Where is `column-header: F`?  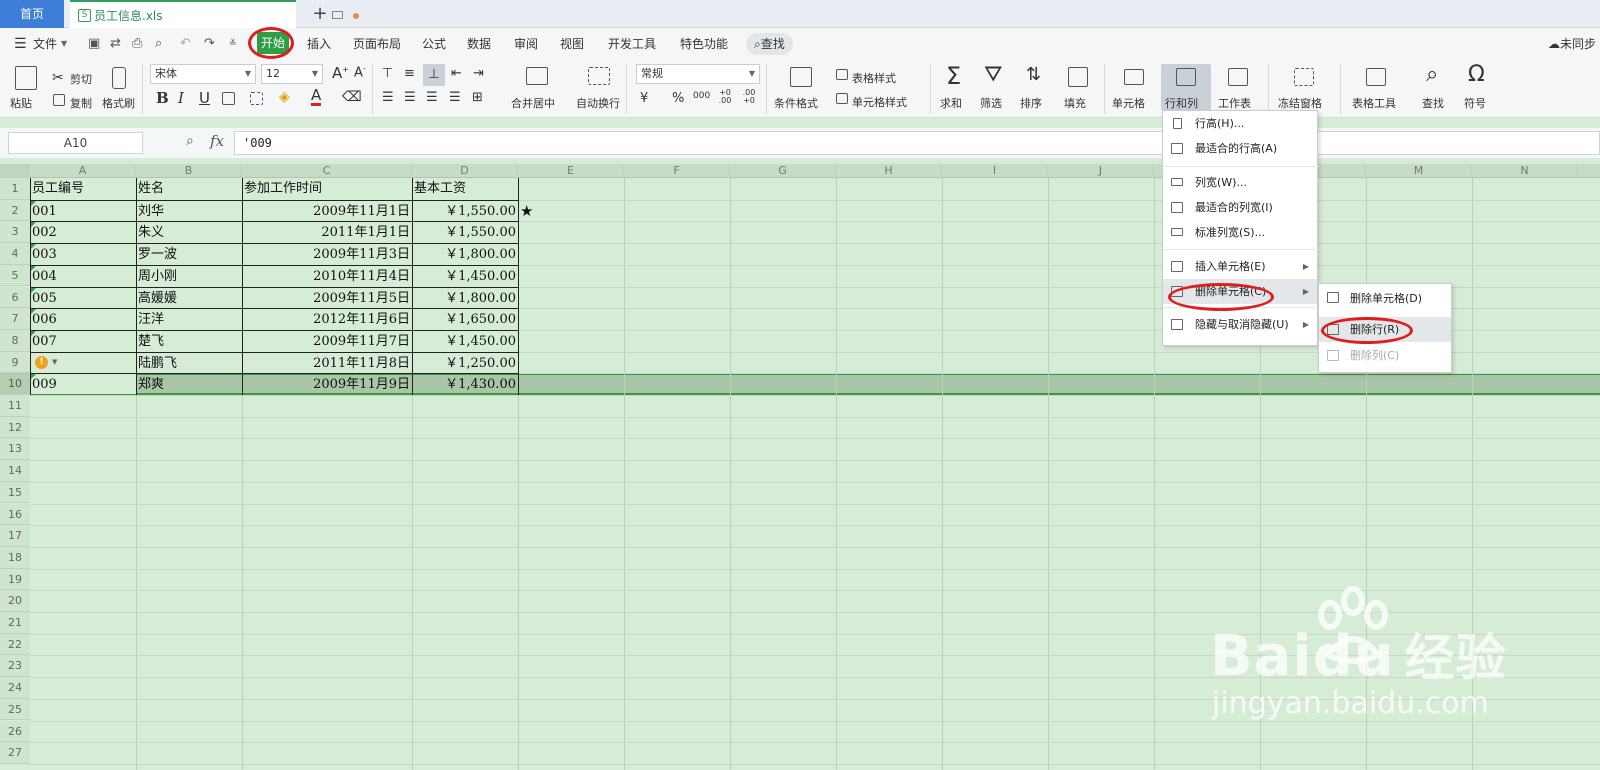 column-header: F is located at coordinates (677, 171).